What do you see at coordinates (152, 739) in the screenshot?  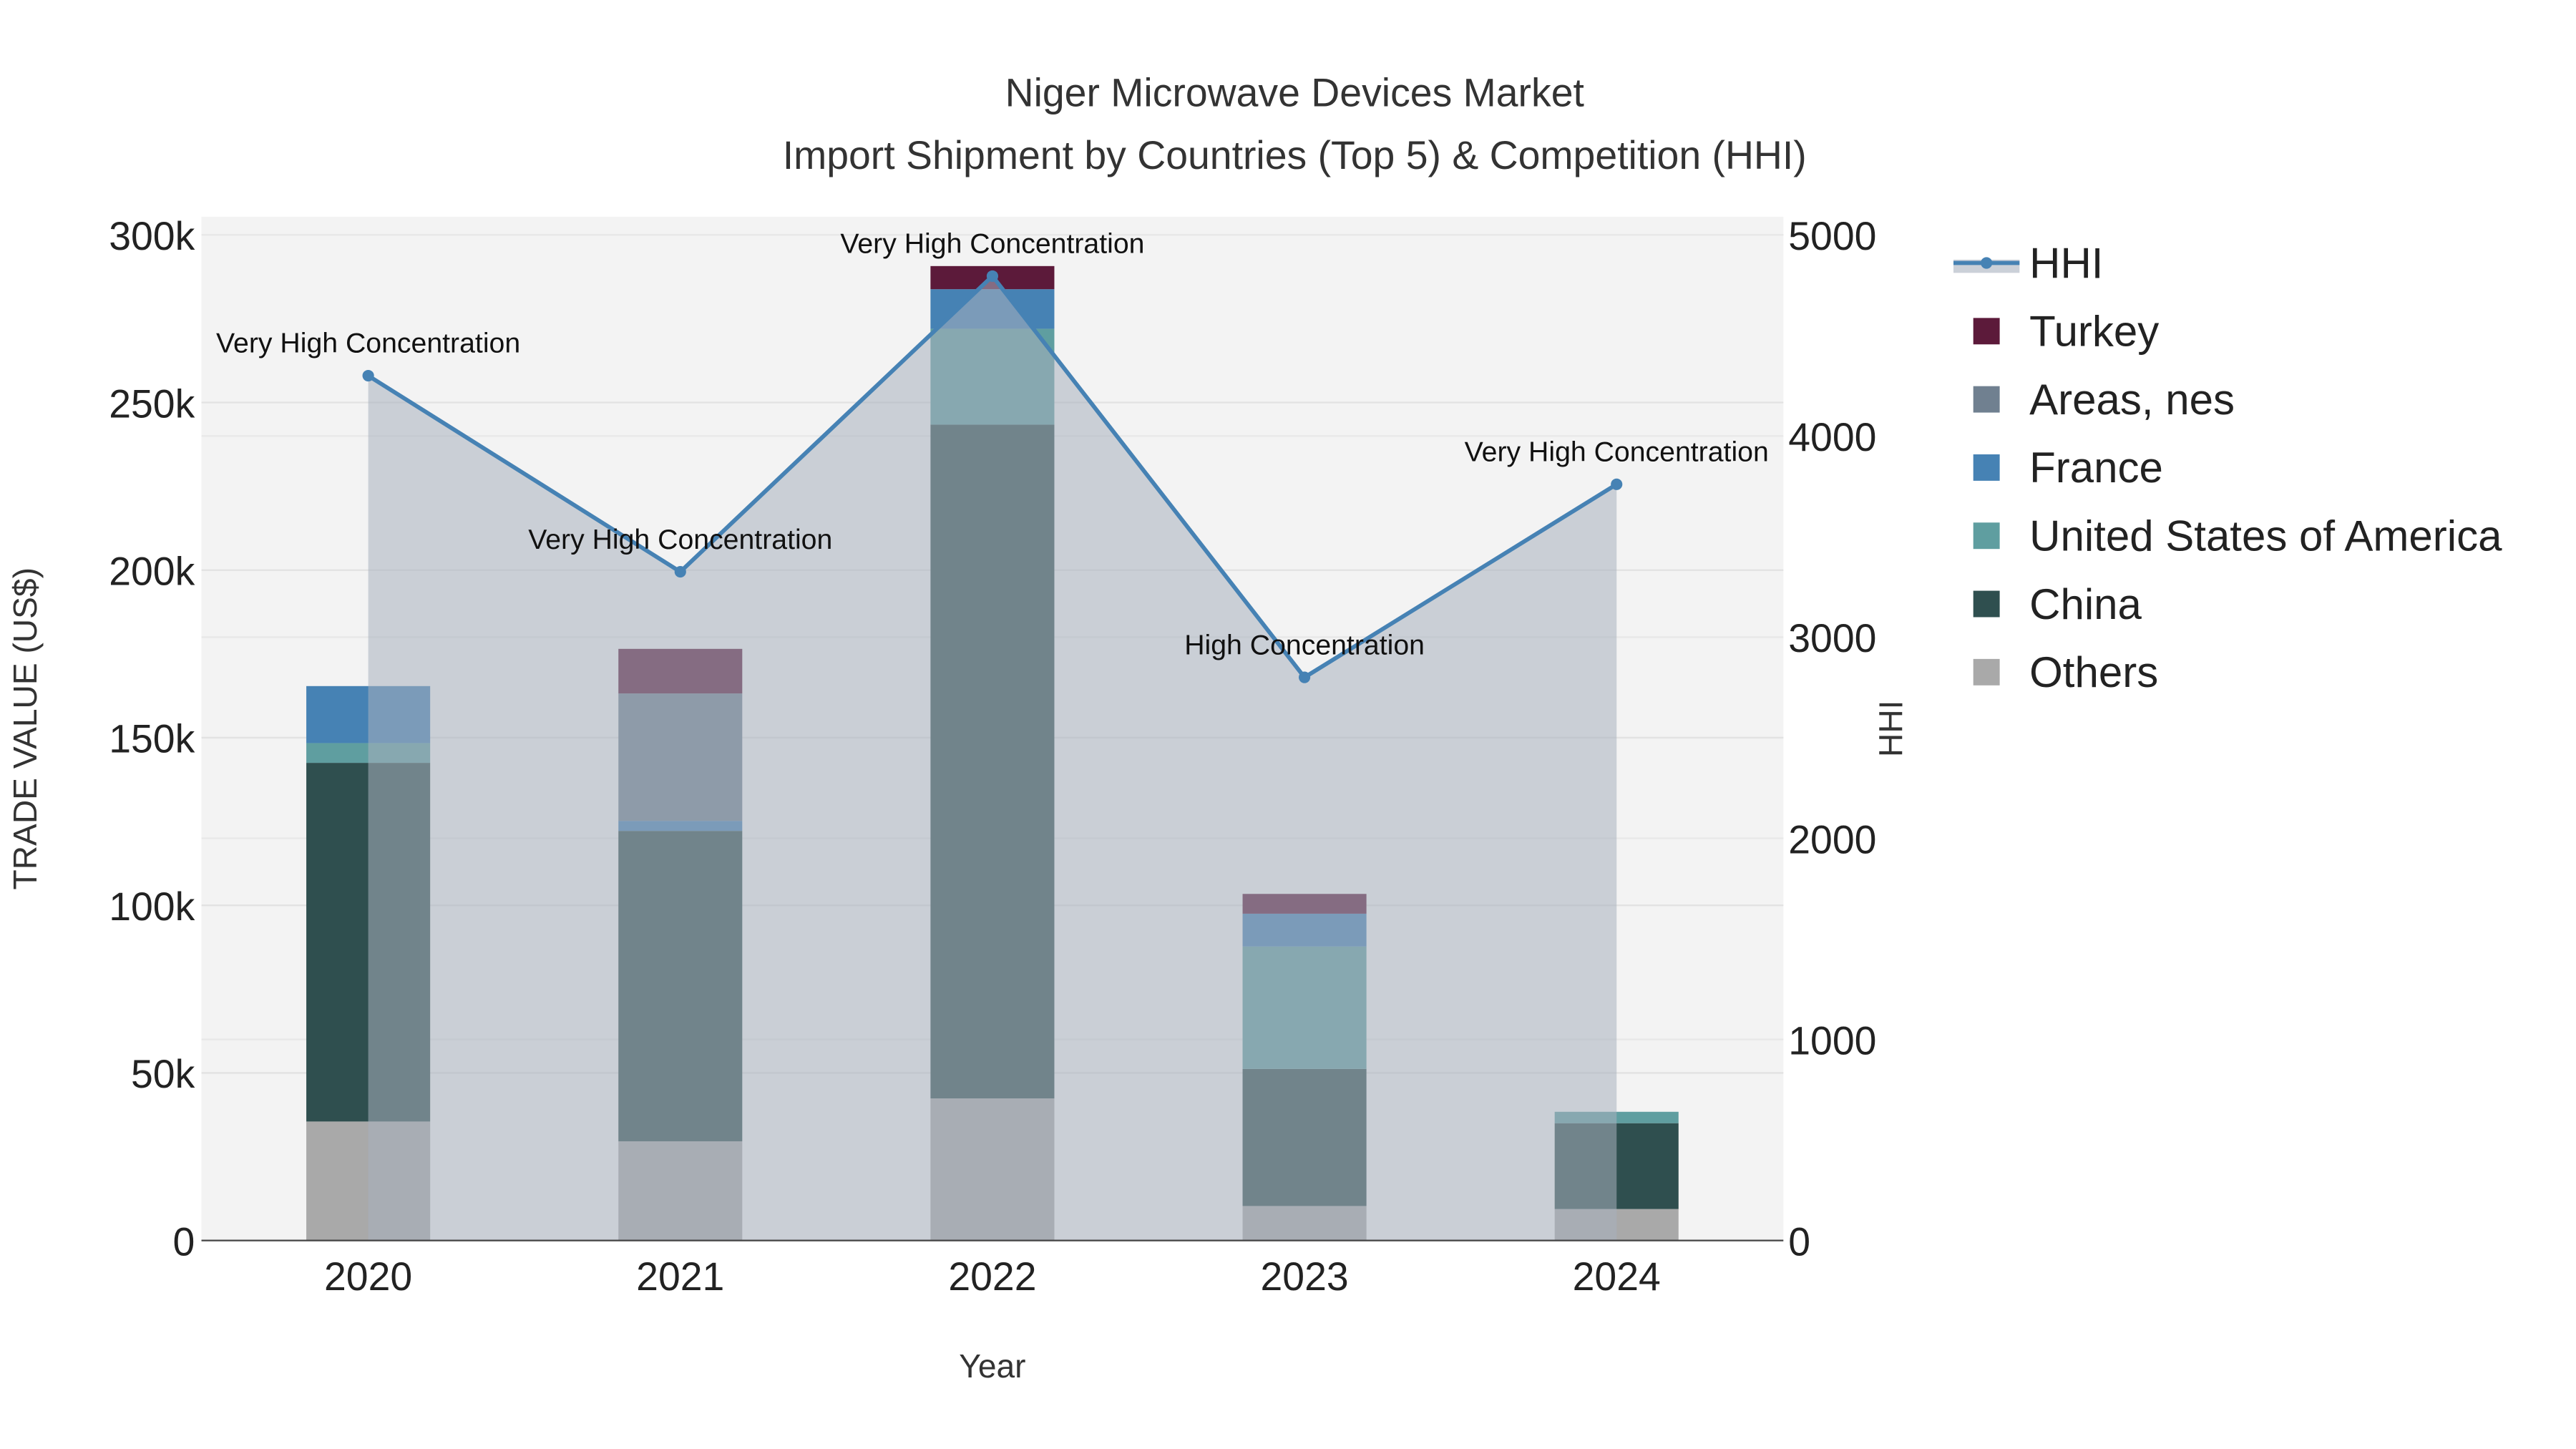 I see `y-tick-label: 150k` at bounding box center [152, 739].